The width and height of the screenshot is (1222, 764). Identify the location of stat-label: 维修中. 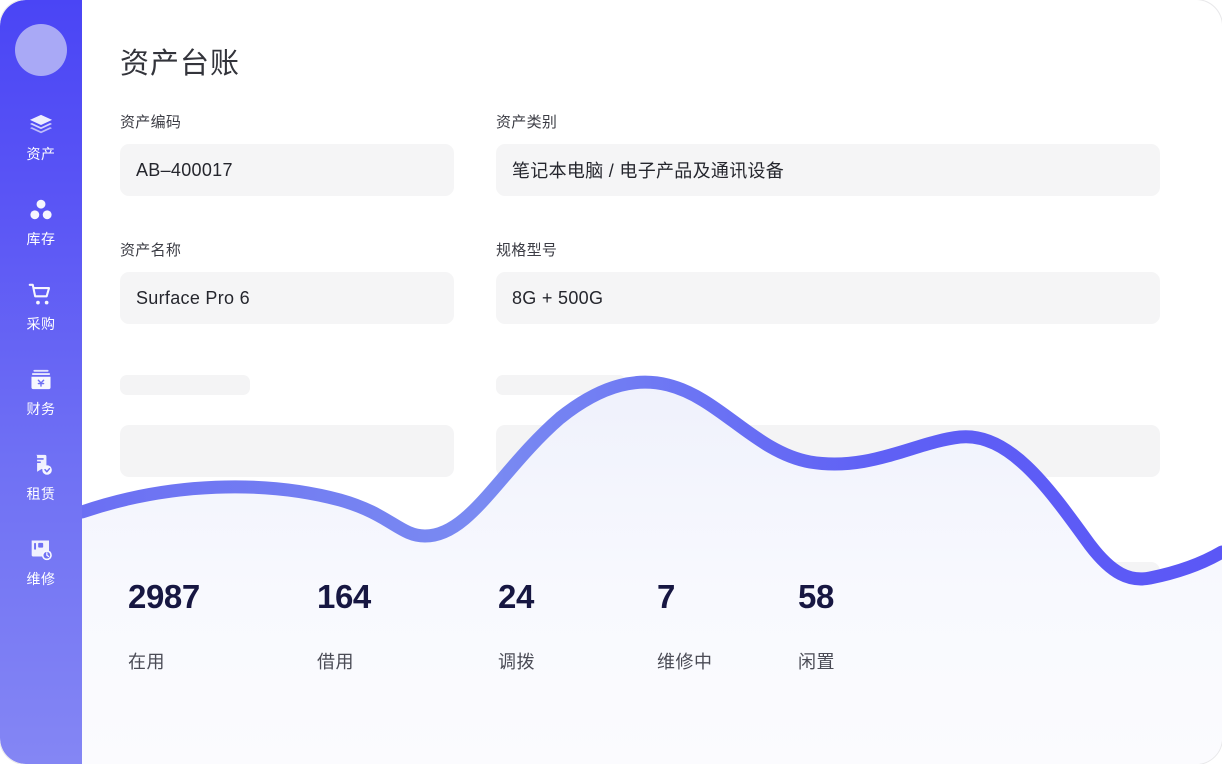
(685, 662).